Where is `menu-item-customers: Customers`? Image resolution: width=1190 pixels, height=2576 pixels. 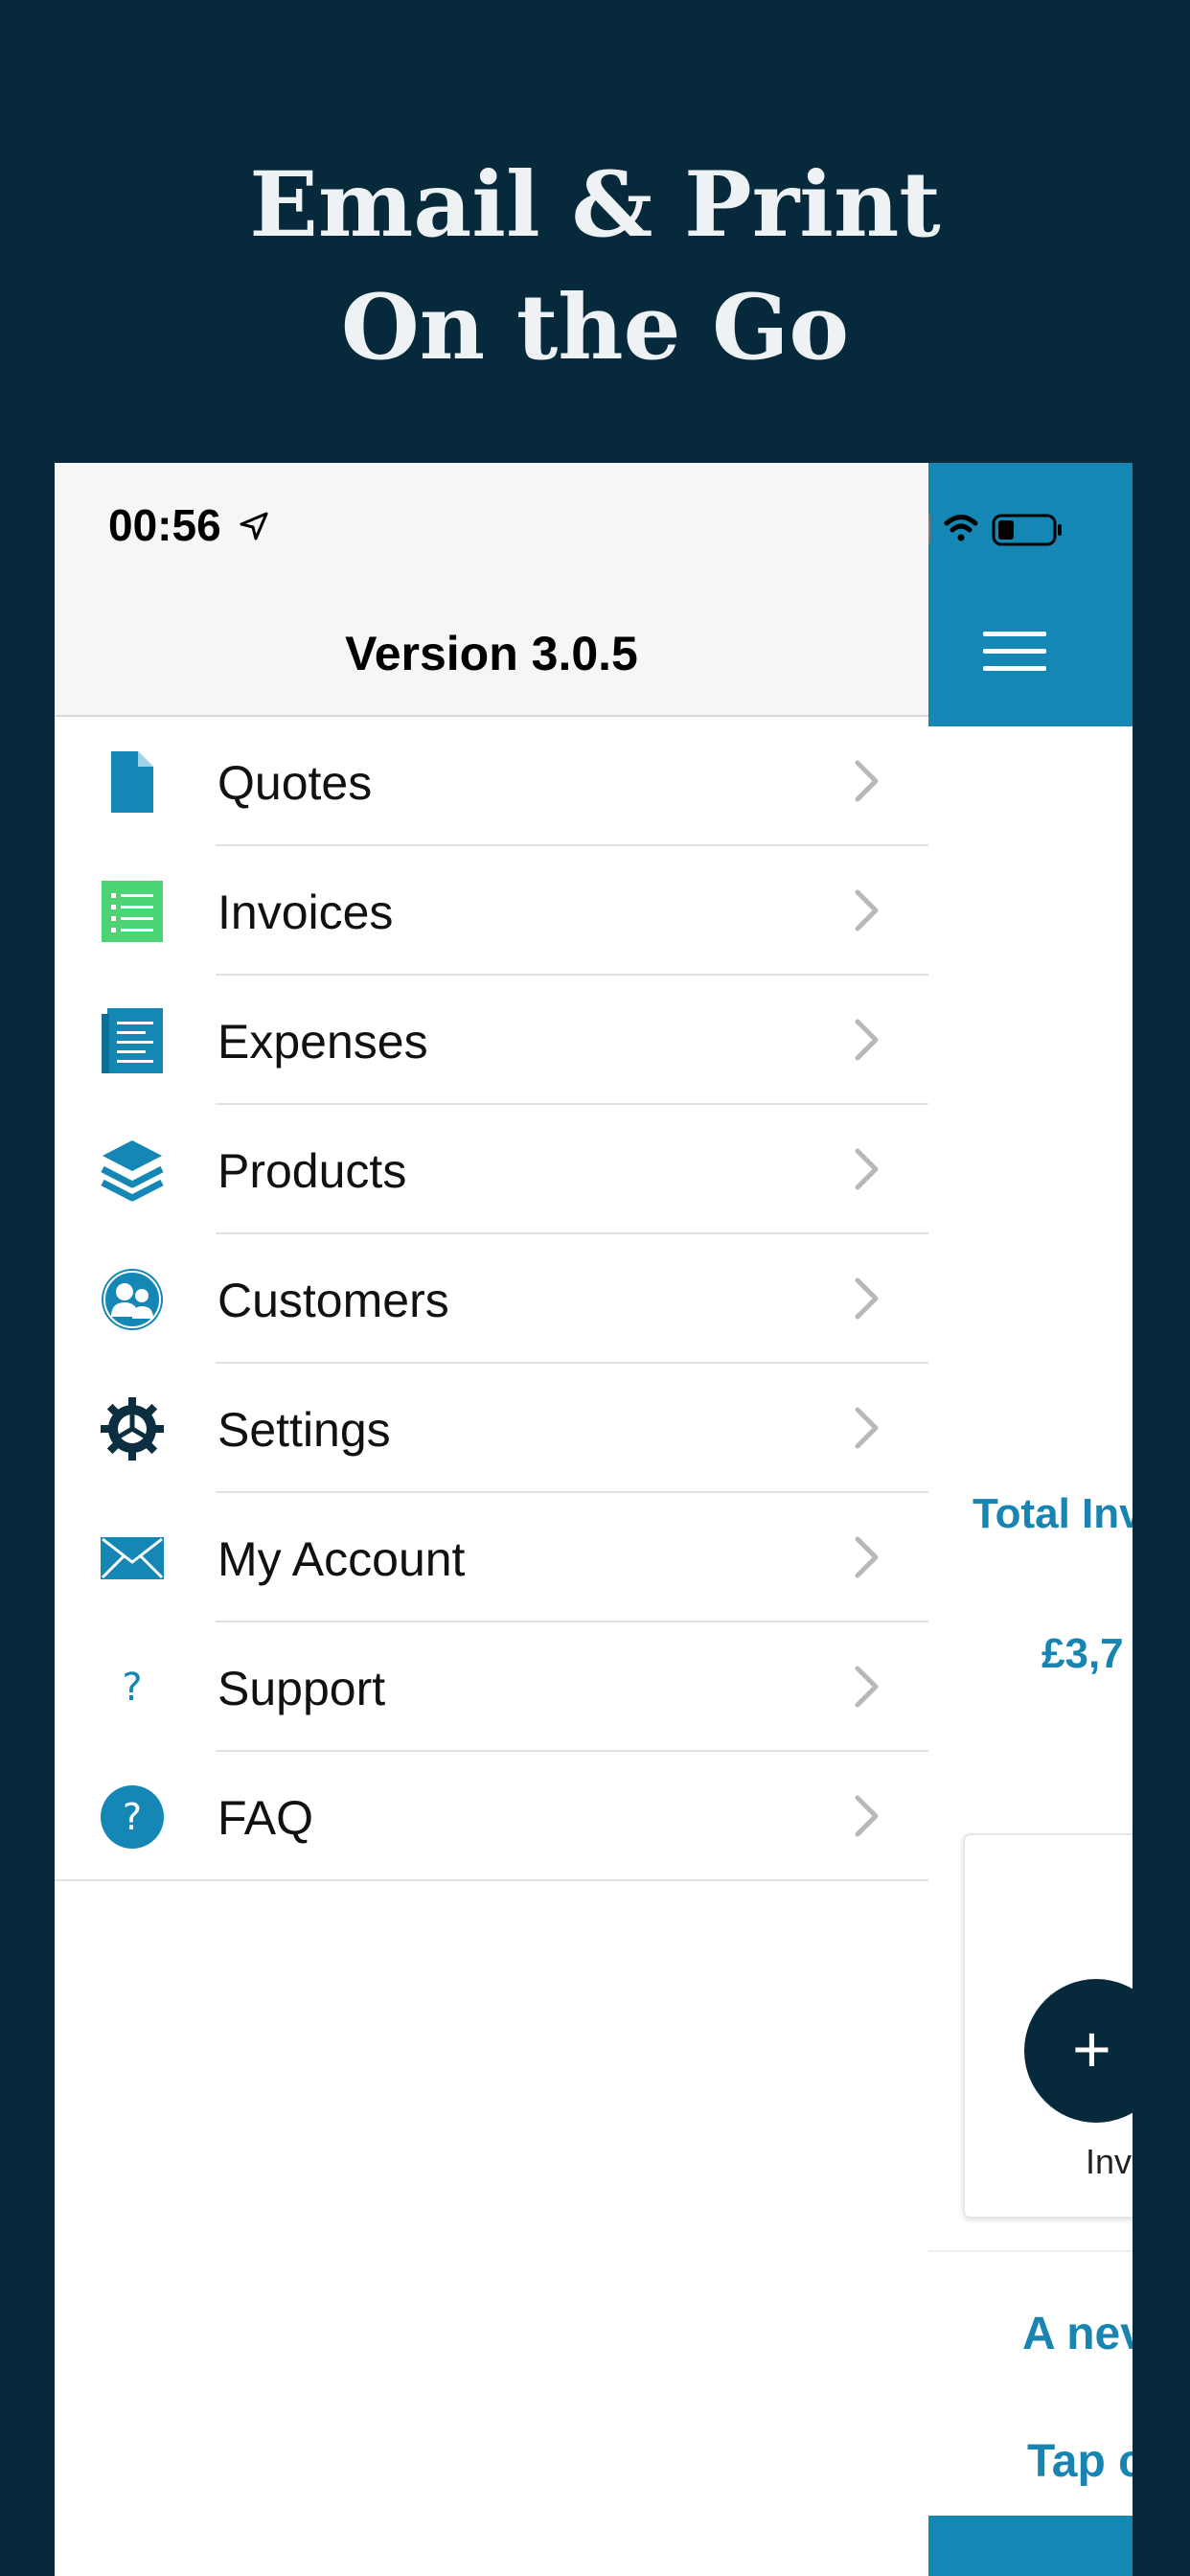 menu-item-customers: Customers is located at coordinates (492, 1299).